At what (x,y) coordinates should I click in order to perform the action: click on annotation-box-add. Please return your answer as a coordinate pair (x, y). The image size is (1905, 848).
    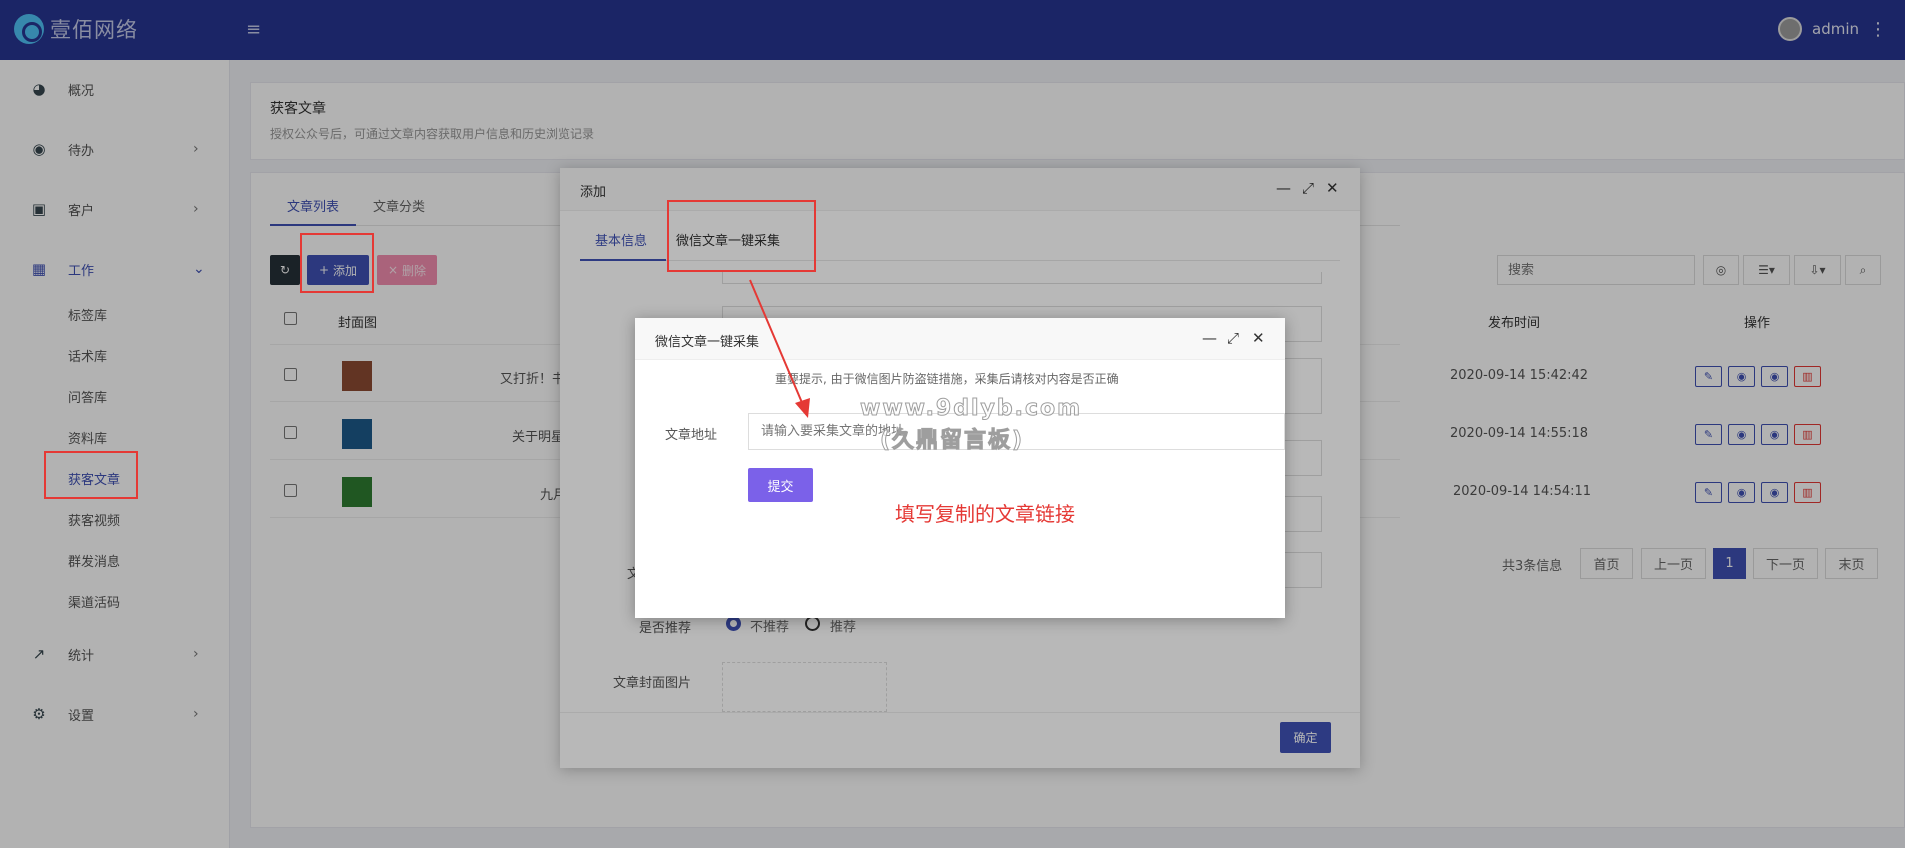
    Looking at the image, I should click on (337, 263).